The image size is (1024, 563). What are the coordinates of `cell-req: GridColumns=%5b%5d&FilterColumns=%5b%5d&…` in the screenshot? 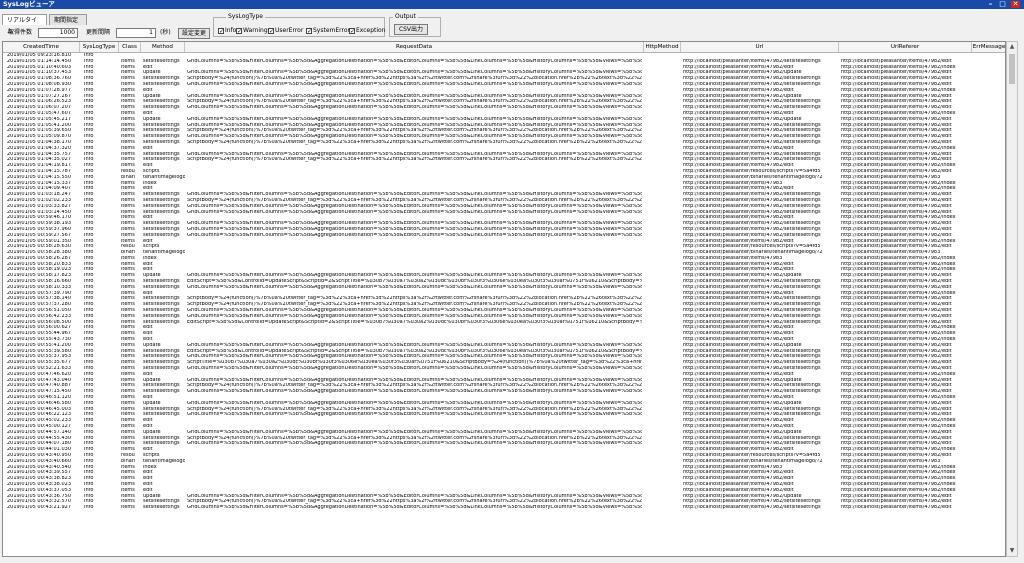 It's located at (414, 508).